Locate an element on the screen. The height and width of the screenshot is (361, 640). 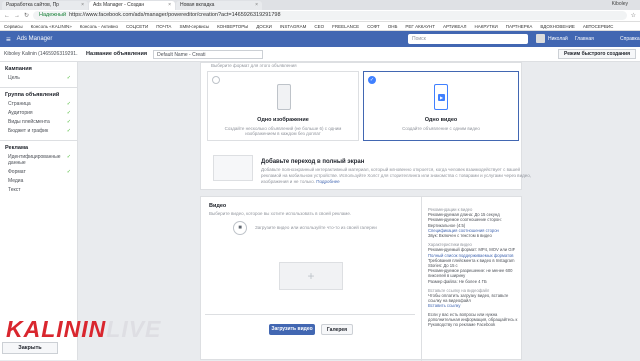
ad-name-input: Default Name - Creati is located at coordinates (208, 54).